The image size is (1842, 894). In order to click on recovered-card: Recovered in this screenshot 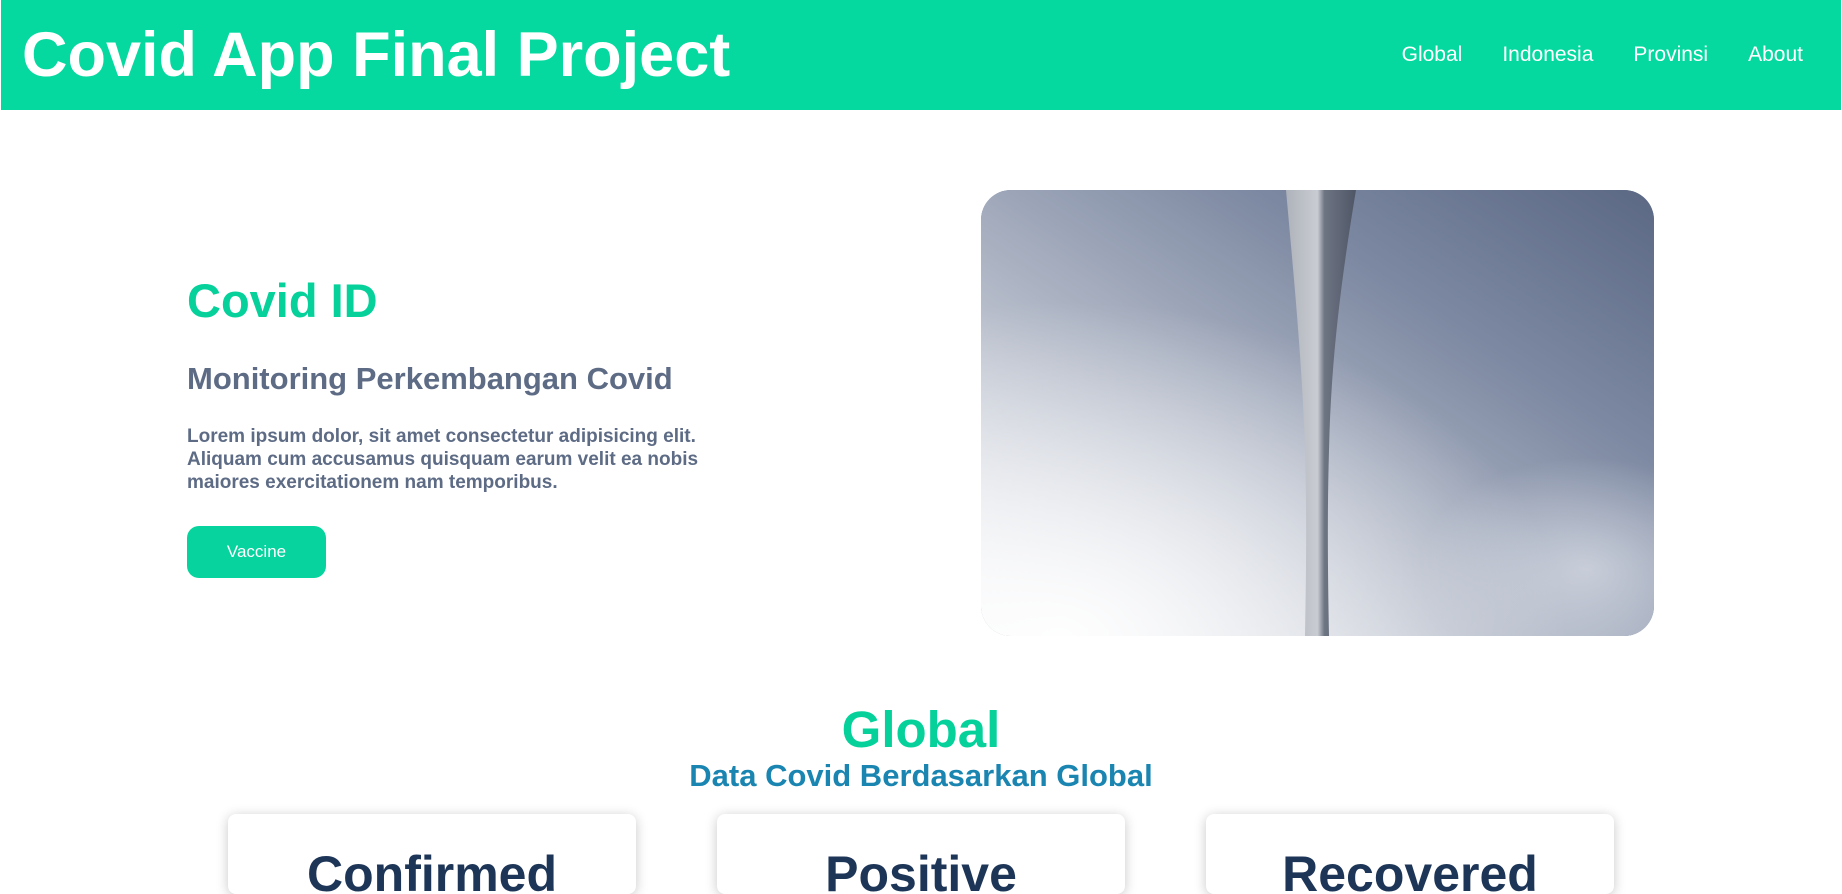, I will do `click(1410, 854)`.